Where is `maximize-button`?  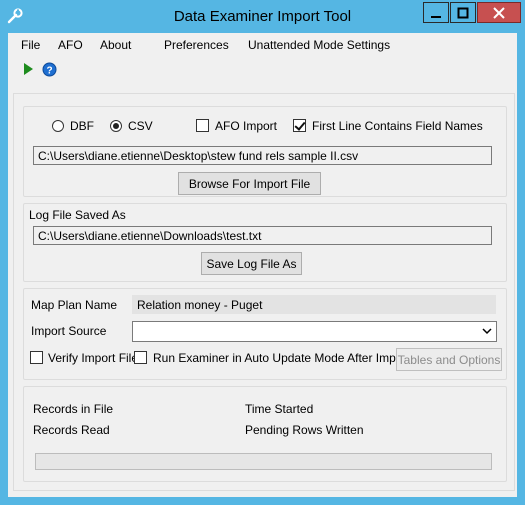
maximize-button is located at coordinates (463, 12).